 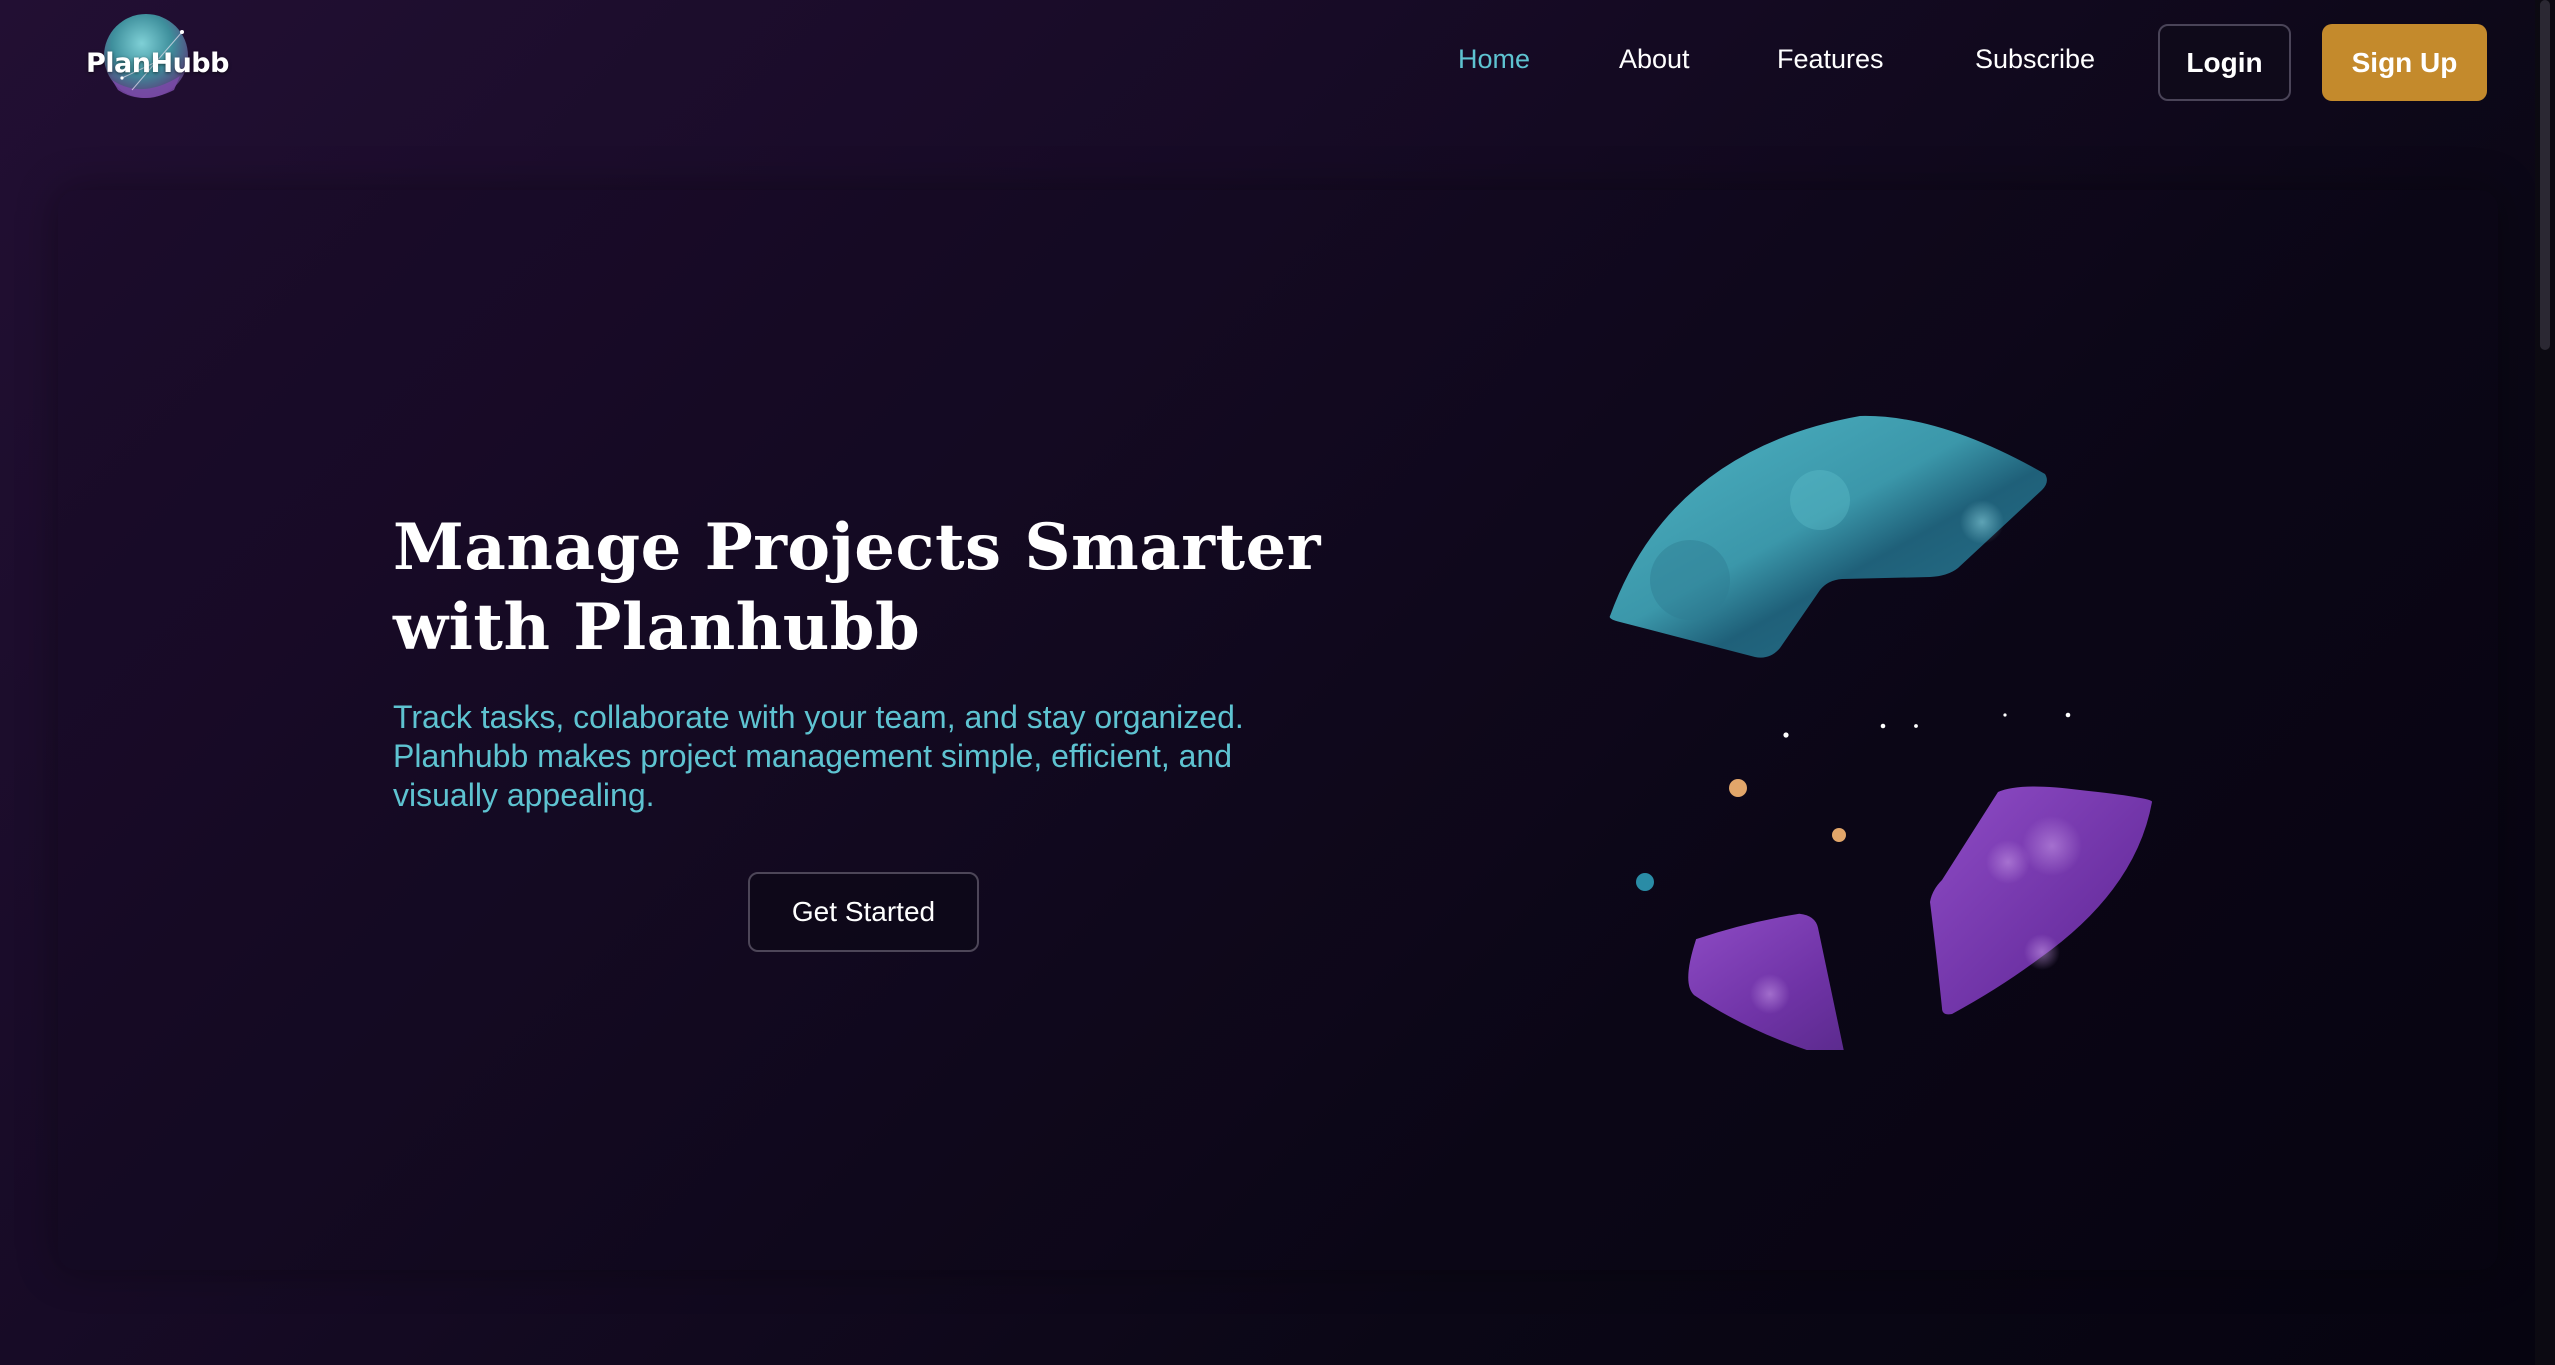 I want to click on nav-subscribe: Subscribe, so click(x=2035, y=59).